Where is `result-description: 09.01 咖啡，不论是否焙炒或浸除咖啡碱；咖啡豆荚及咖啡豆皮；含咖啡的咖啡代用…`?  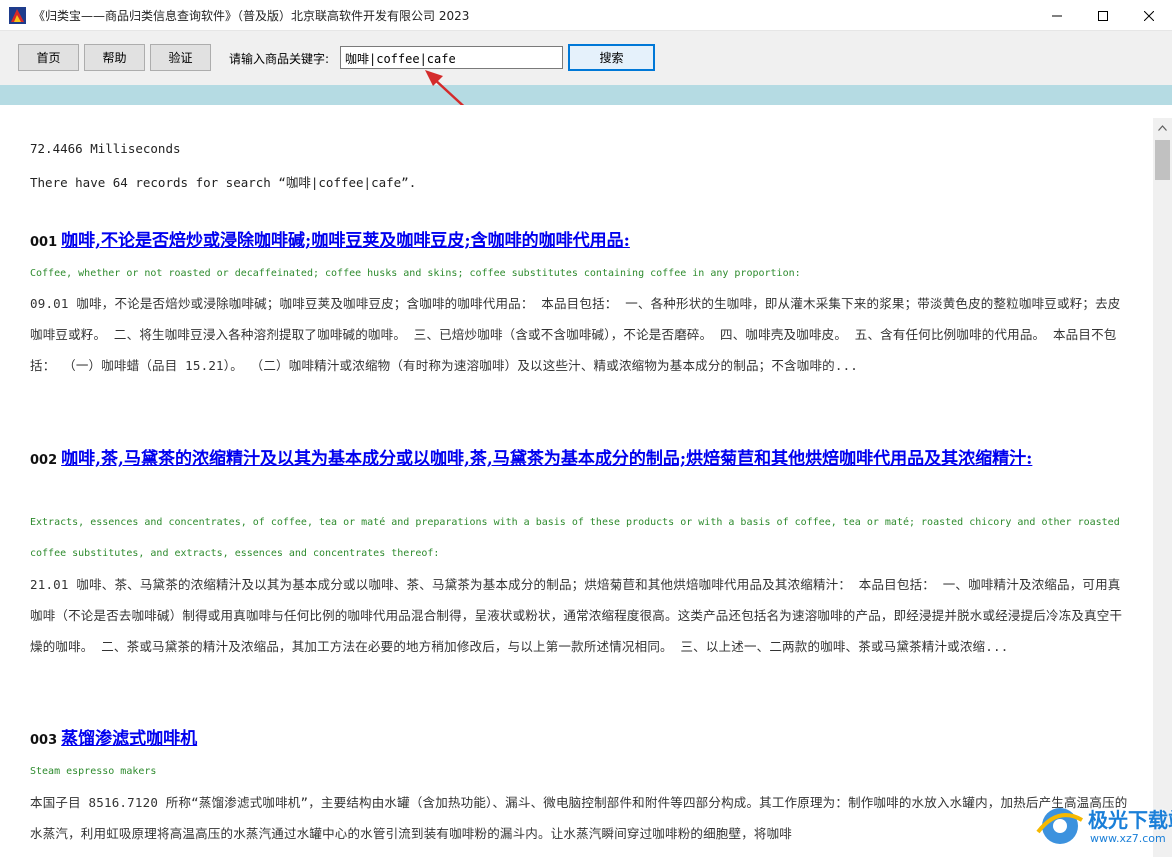
result-description: 09.01 咖啡，不论是否焙炒或浸除咖啡碱；咖啡豆荚及咖啡豆皮；含咖啡的咖啡代用… is located at coordinates (575, 334).